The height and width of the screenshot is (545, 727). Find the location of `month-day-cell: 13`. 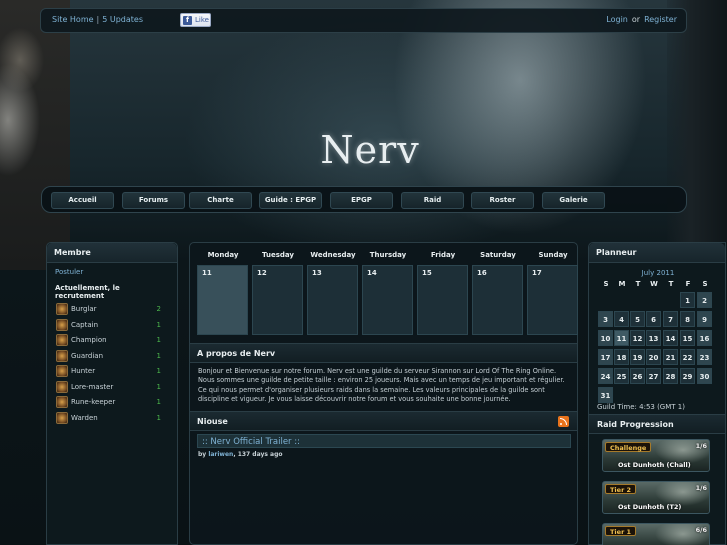

month-day-cell: 13 is located at coordinates (653, 338).